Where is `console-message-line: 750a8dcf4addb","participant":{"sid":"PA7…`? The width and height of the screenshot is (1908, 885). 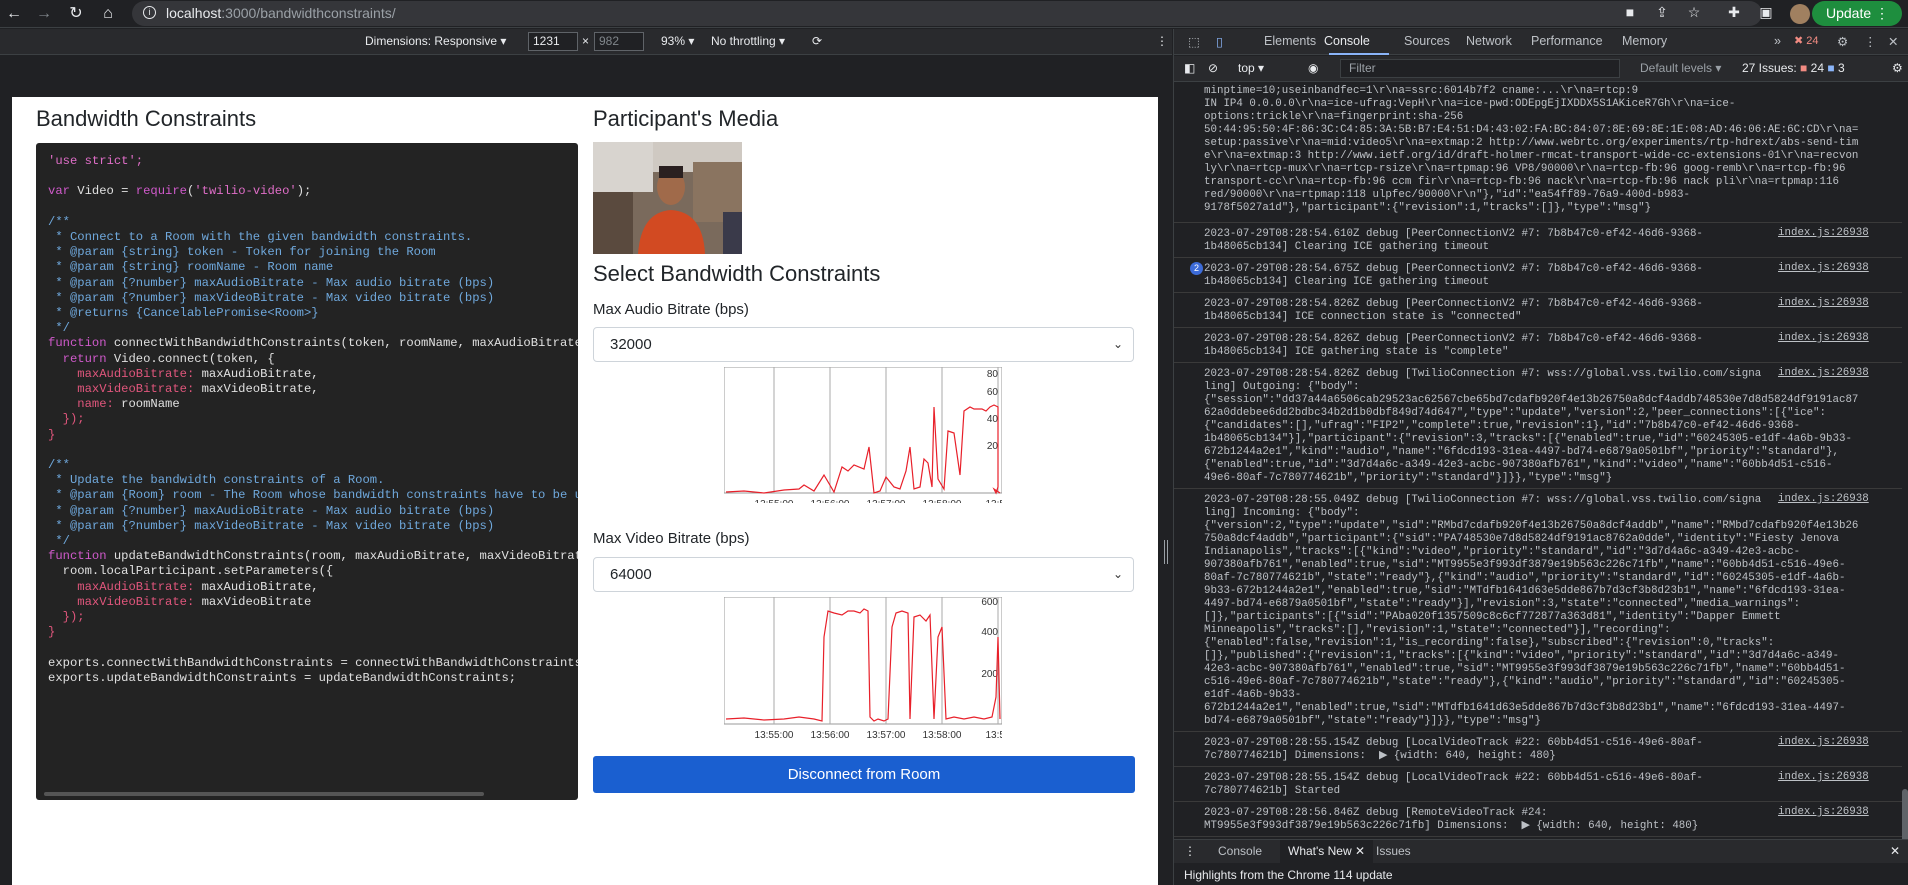 console-message-line: 750a8dcf4addb","participant":{"sid":"PA7… is located at coordinates (1521, 539).